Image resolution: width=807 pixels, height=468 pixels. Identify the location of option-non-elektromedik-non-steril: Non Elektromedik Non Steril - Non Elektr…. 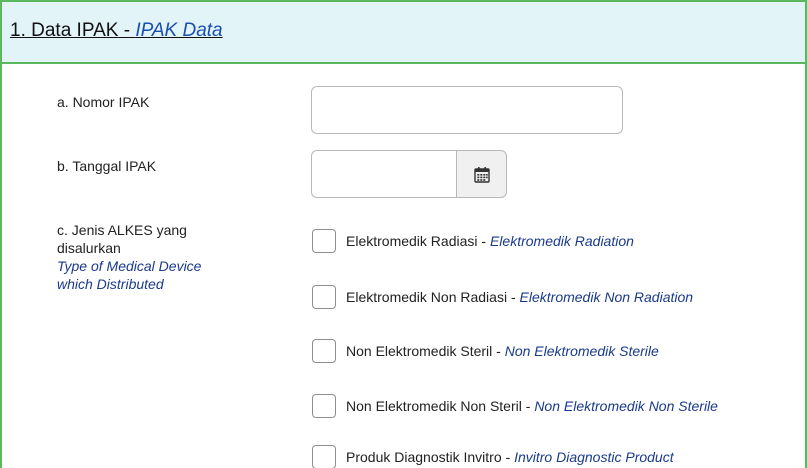
(515, 406).